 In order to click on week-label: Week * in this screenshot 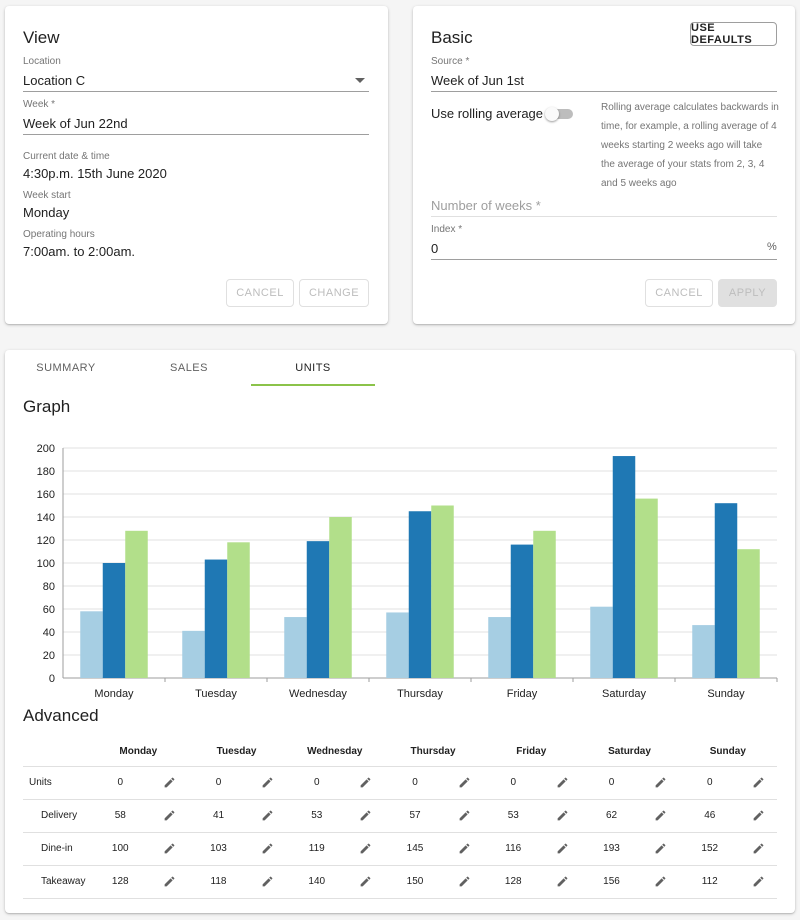, I will do `click(39, 104)`.